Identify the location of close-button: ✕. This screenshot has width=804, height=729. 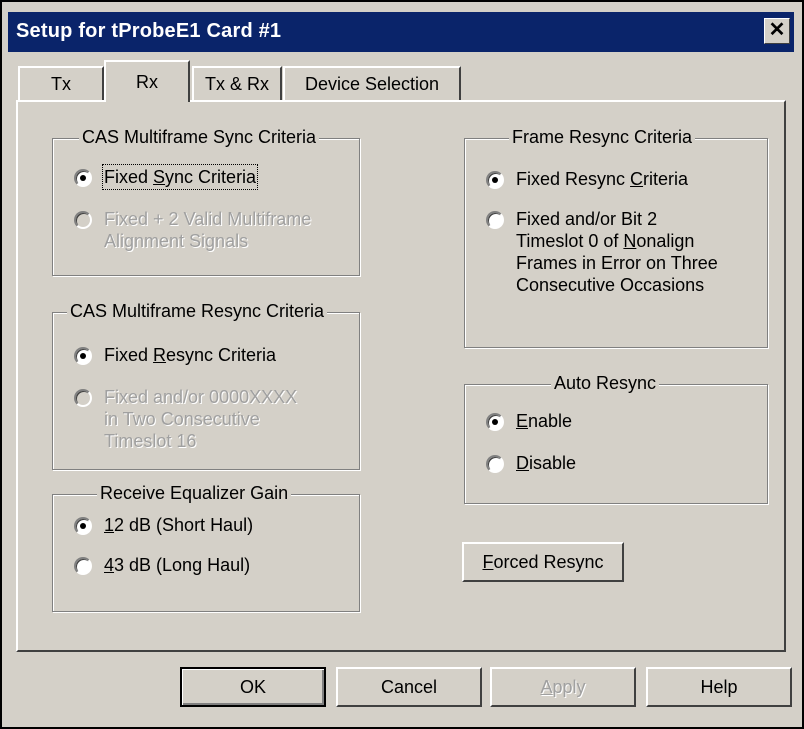
(777, 31).